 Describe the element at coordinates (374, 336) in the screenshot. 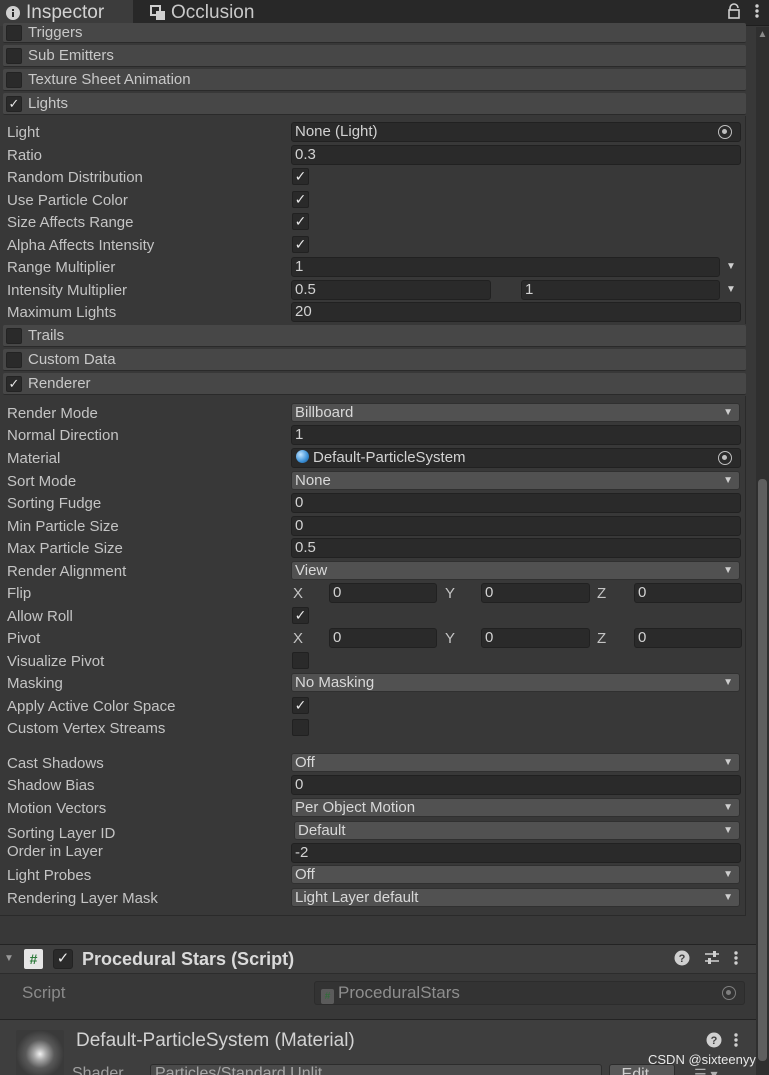

I see `module-trails: Trails` at that location.